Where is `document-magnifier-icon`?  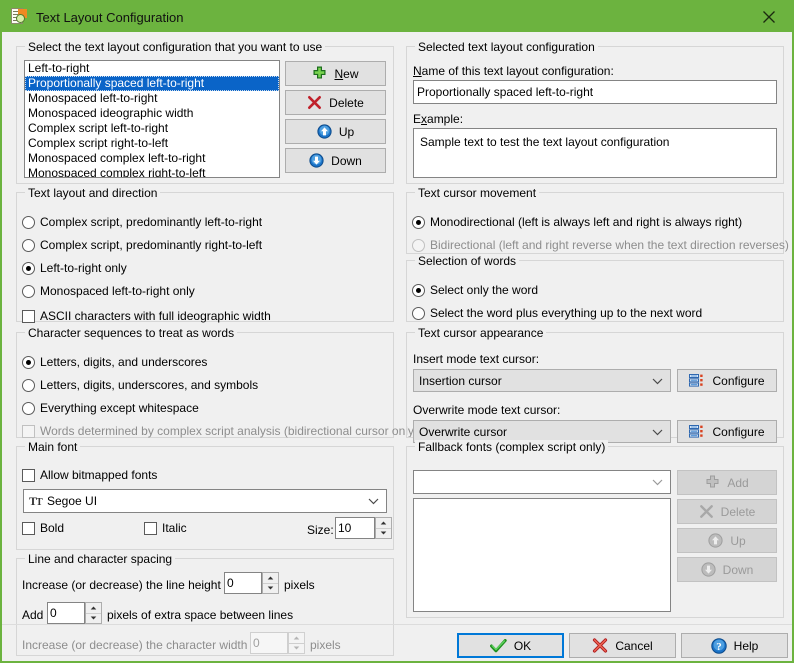 document-magnifier-icon is located at coordinates (19, 17).